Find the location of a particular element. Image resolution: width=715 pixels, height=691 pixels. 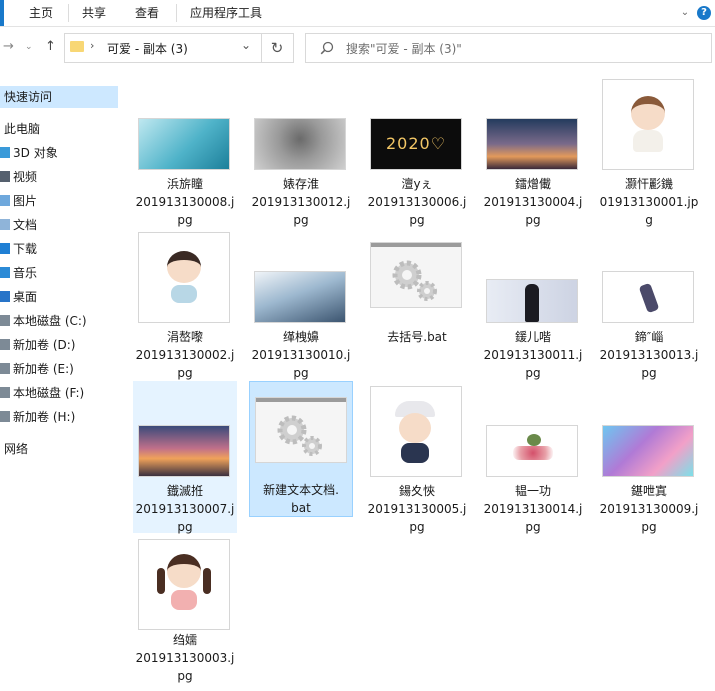

file-name: 韫一功 201913130014.j pg is located at coordinates (533, 509).